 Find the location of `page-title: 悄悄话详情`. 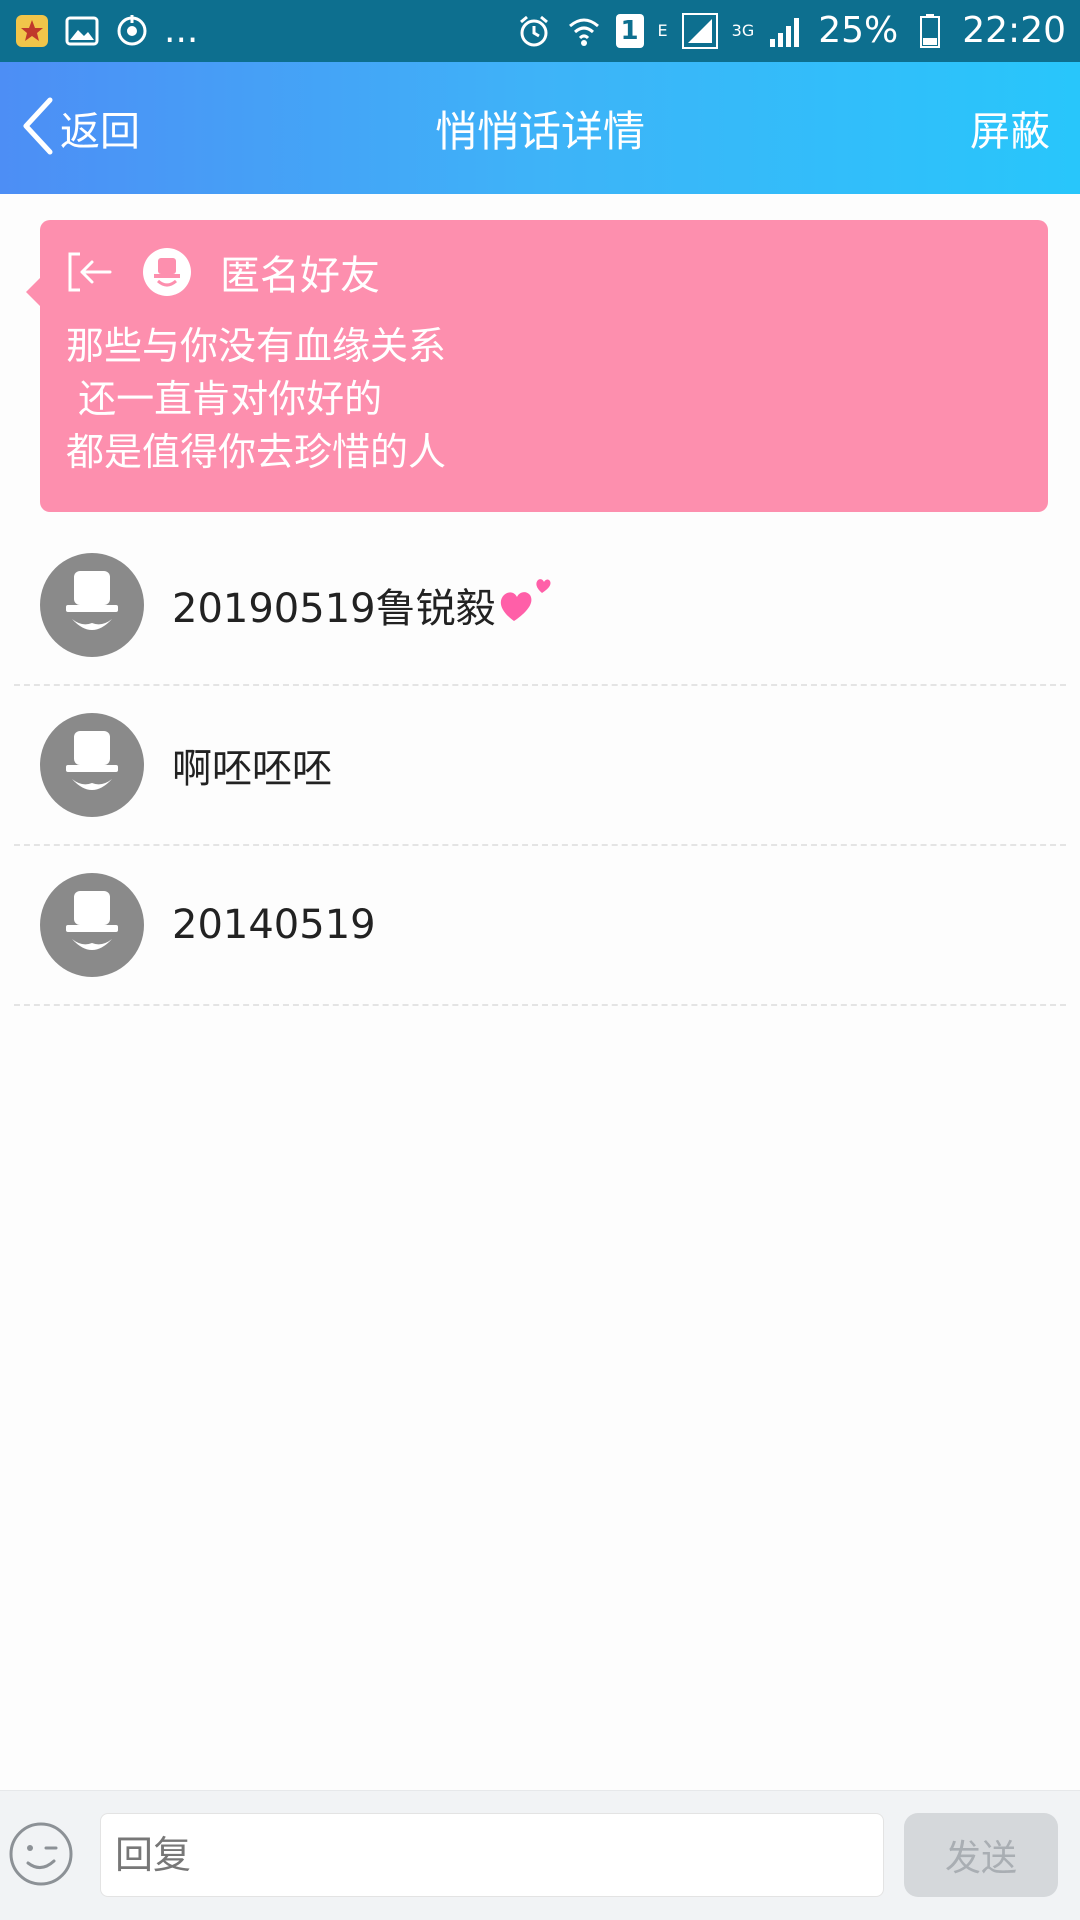

page-title: 悄悄话详情 is located at coordinates (539, 131).